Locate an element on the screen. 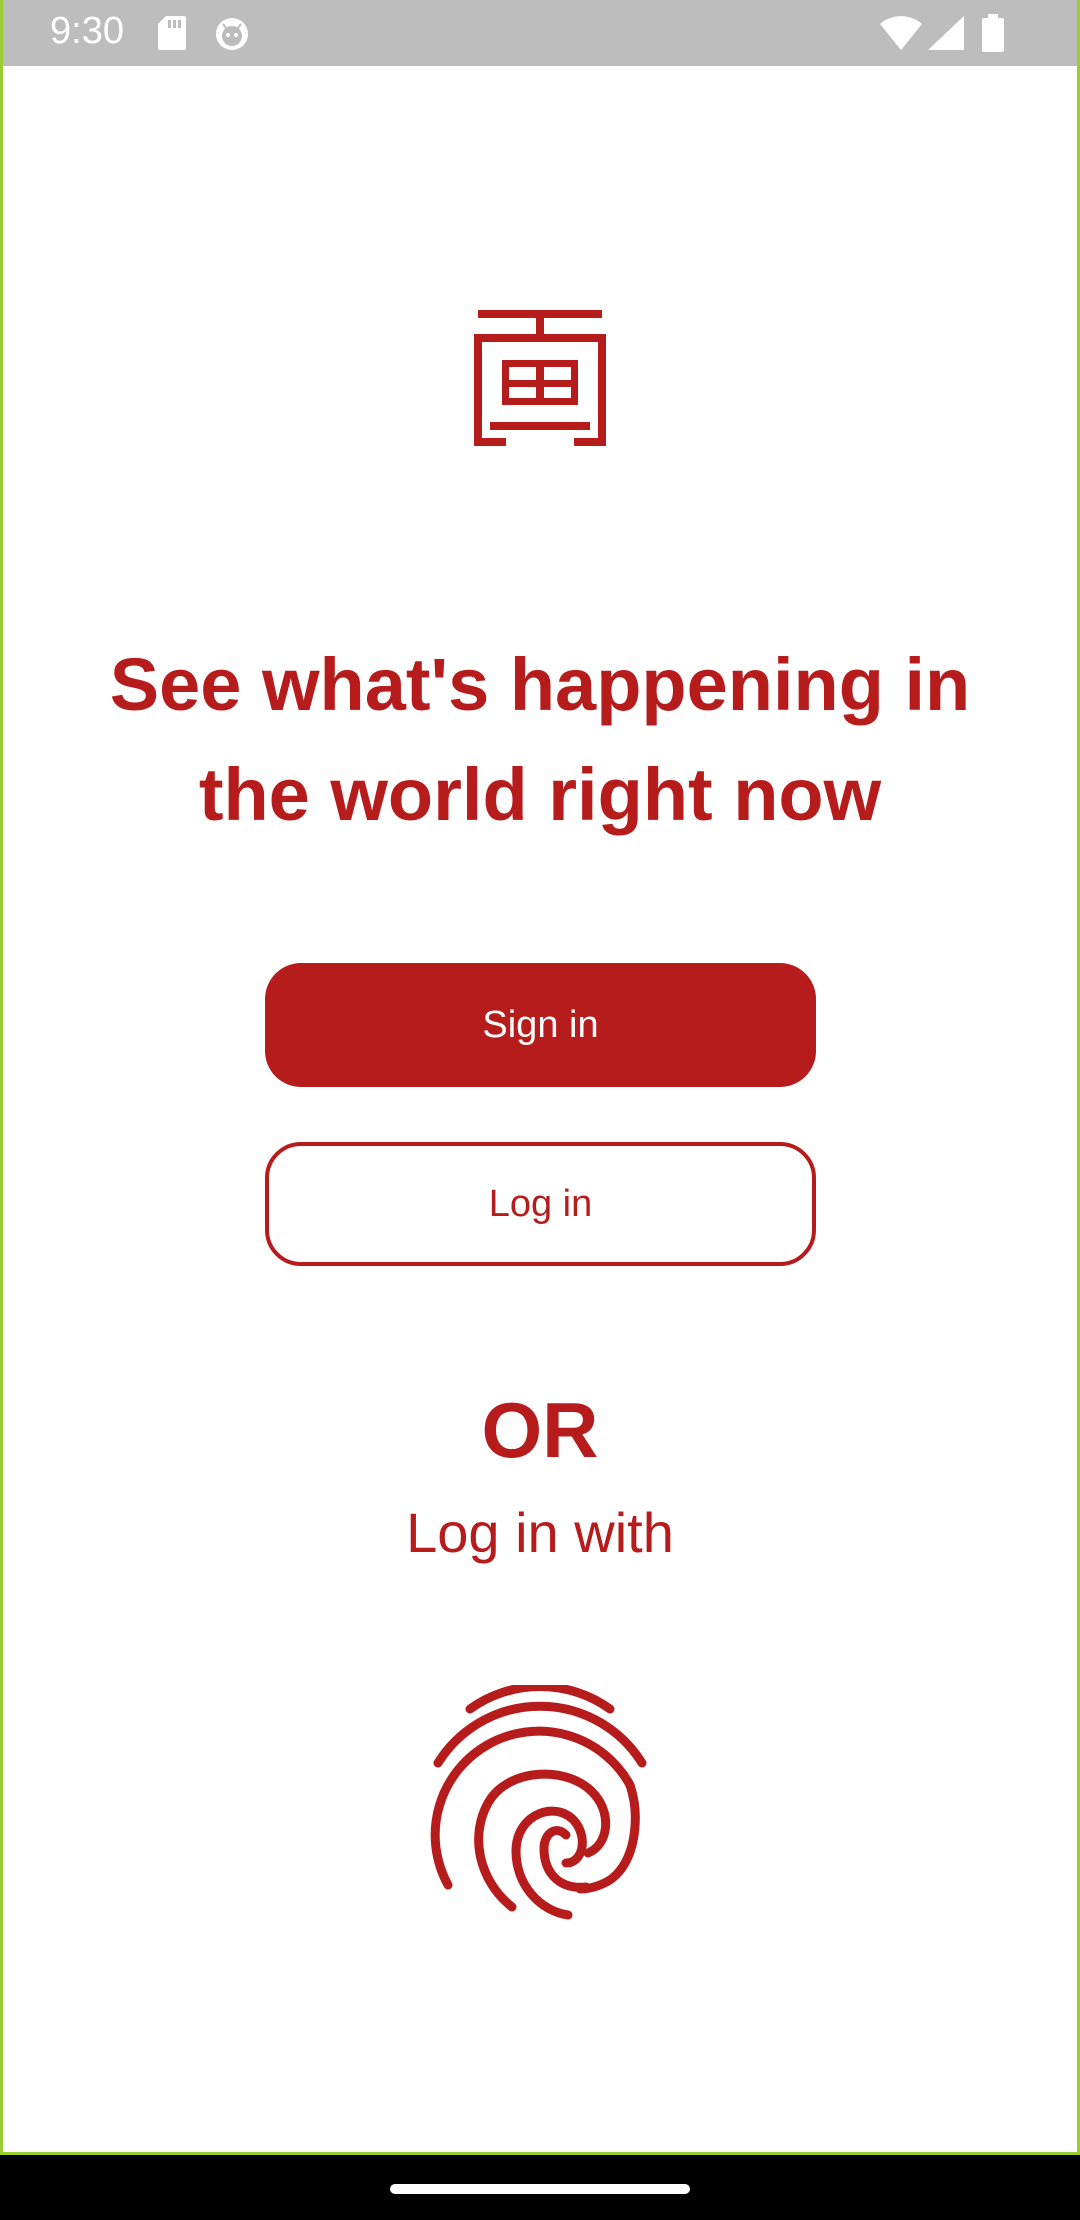 This screenshot has height=2220, width=1080. log-in-button: Log in is located at coordinates (540, 1204).